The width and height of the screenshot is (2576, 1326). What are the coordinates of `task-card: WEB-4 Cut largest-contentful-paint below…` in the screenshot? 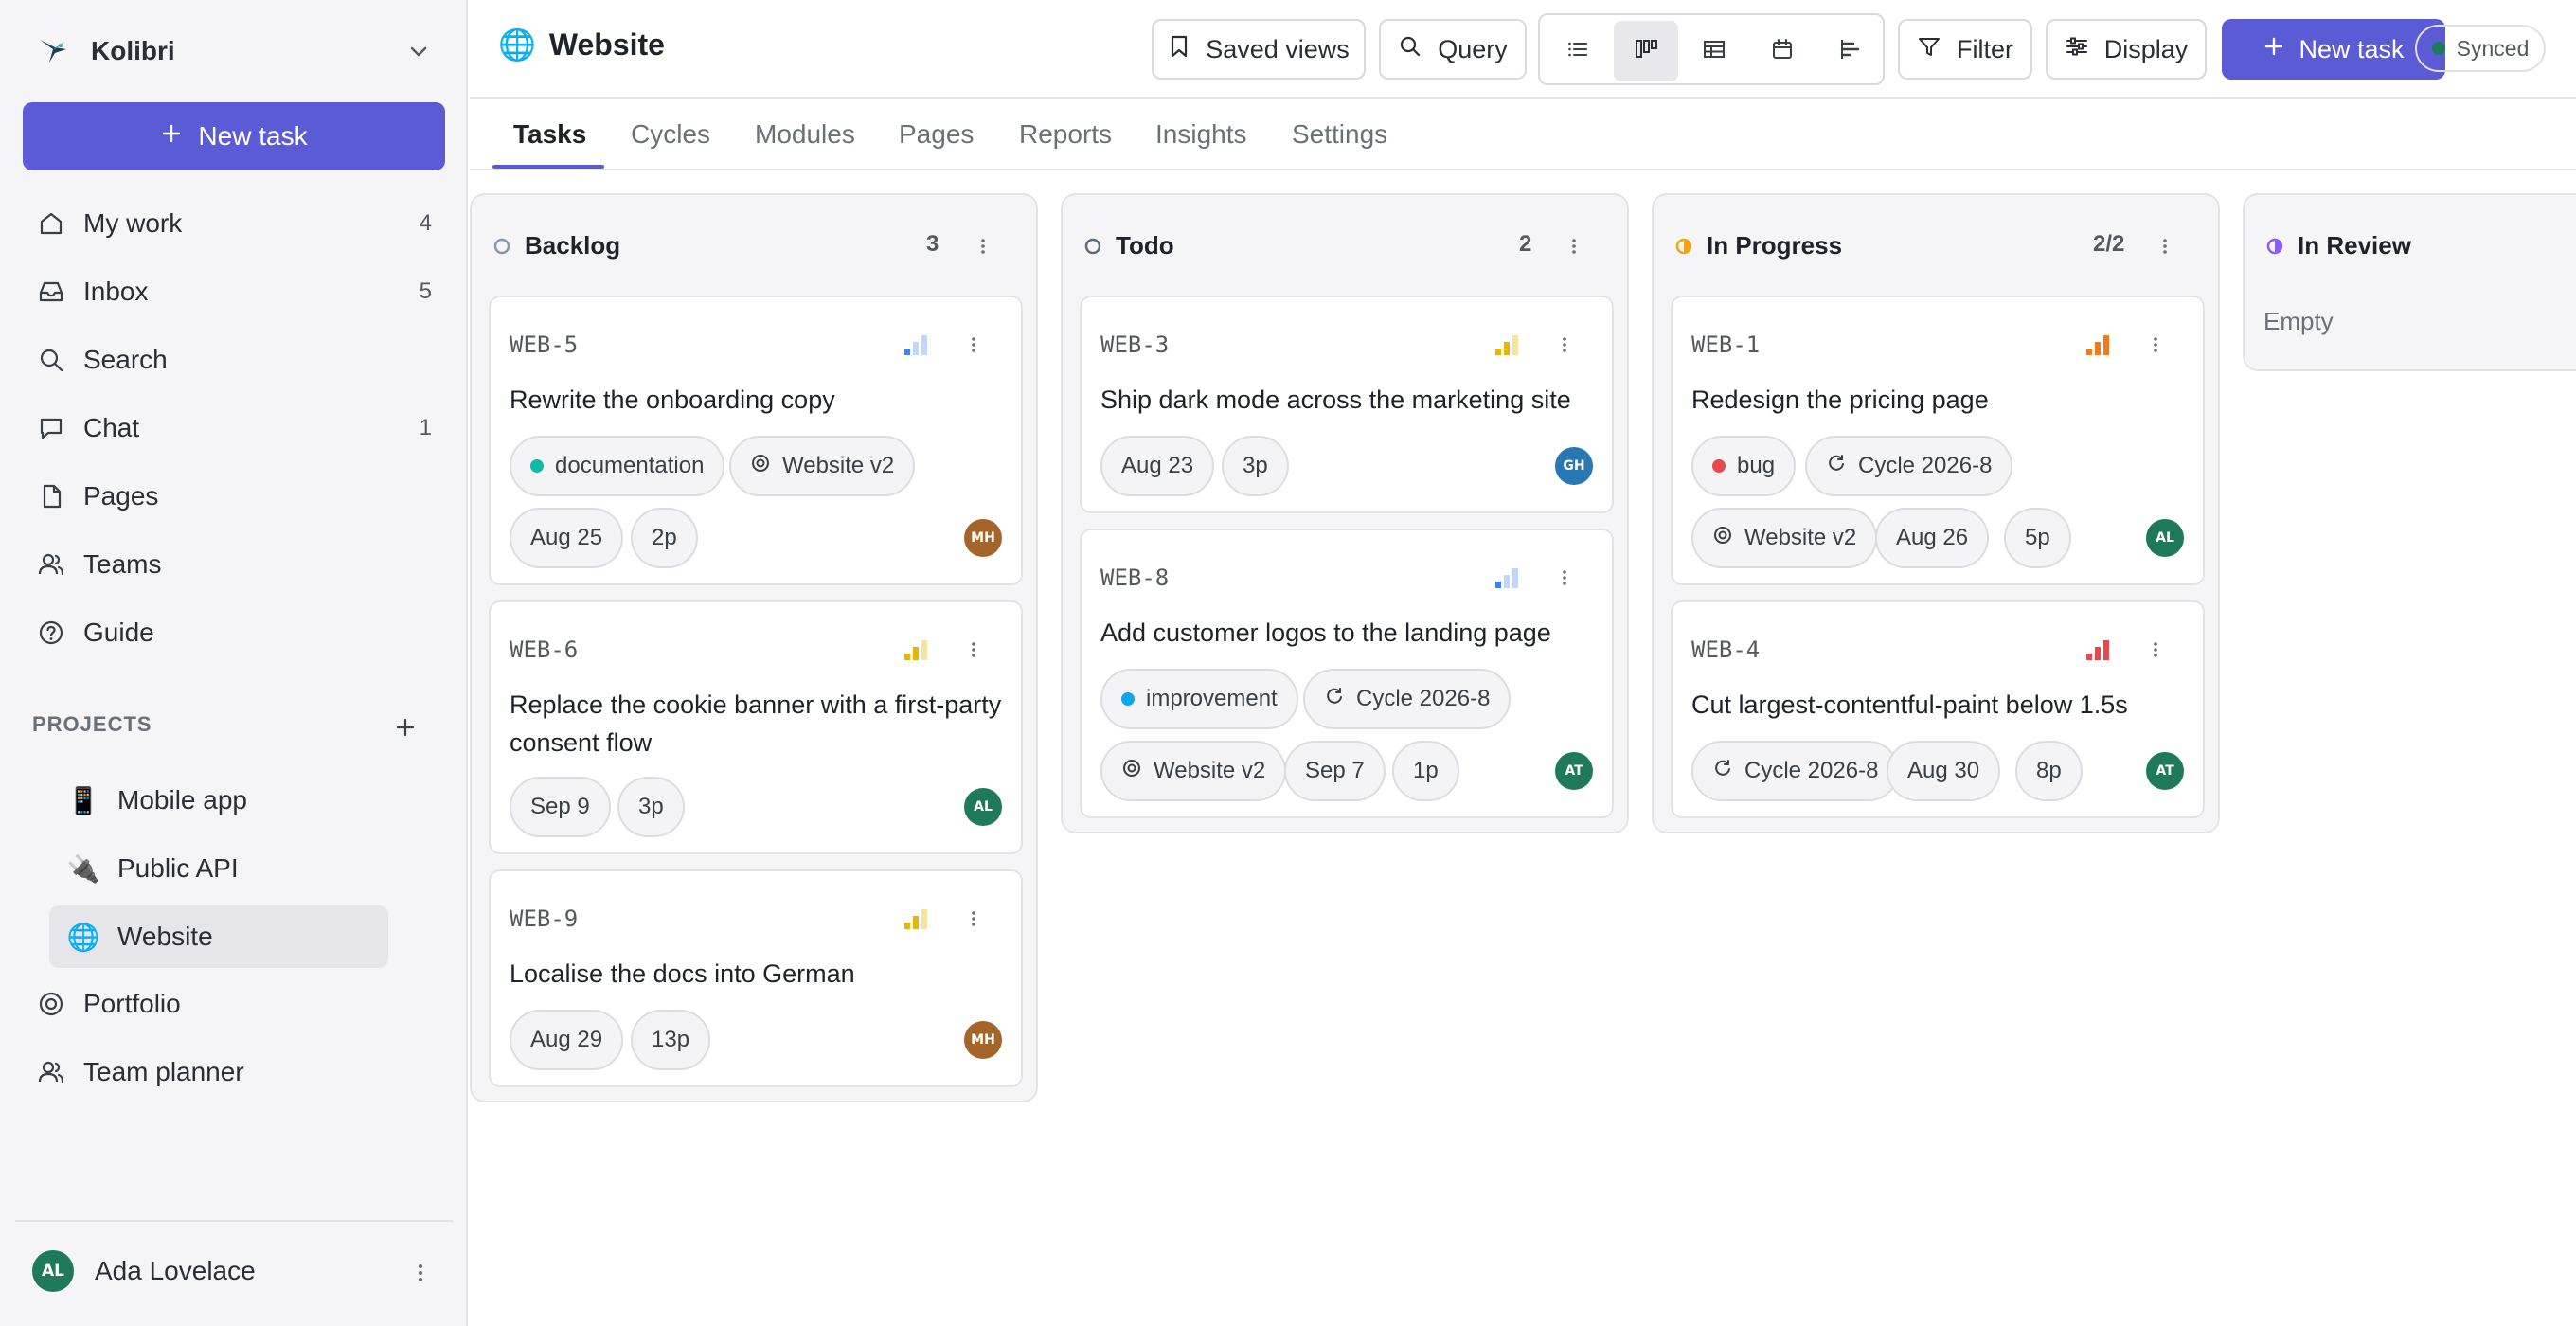 It's located at (1938, 709).